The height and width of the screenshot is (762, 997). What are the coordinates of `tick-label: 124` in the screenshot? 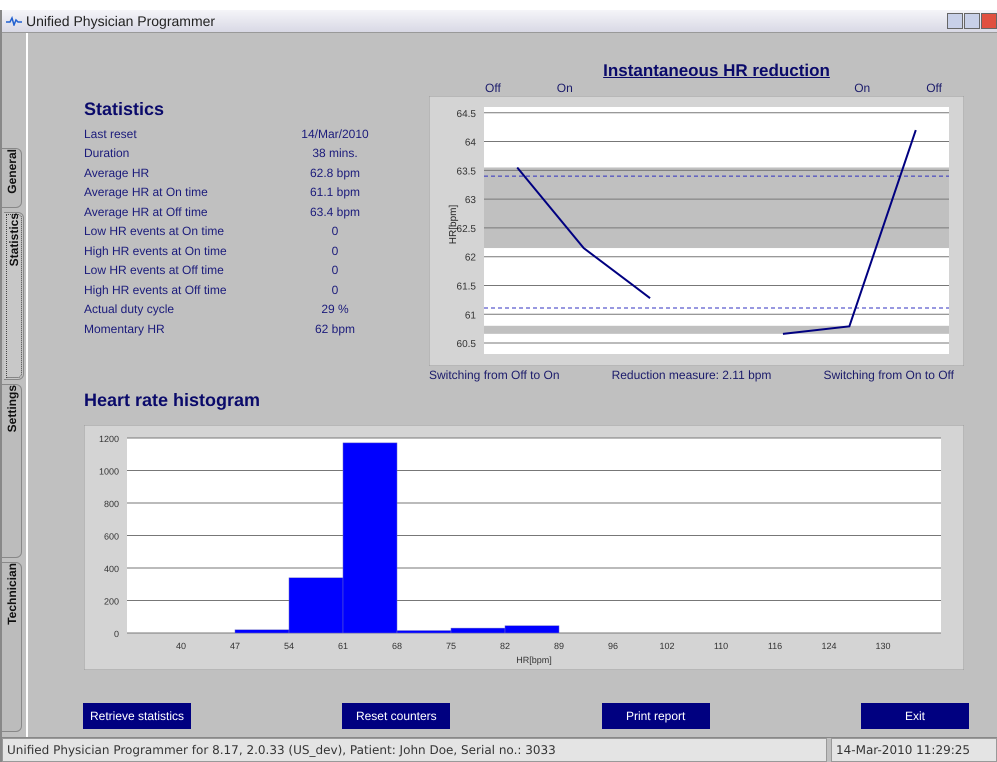 It's located at (829, 646).